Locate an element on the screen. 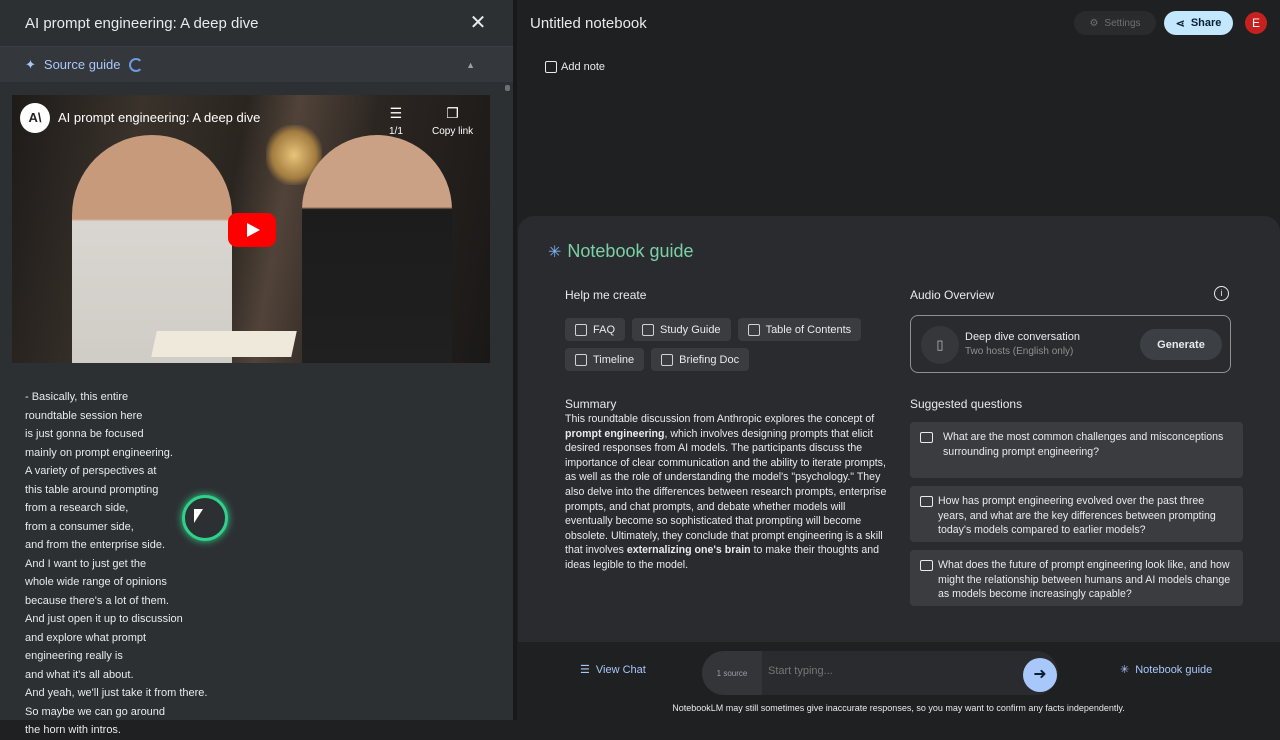 The height and width of the screenshot is (740, 1280). summary-heading: Summary is located at coordinates (591, 404).